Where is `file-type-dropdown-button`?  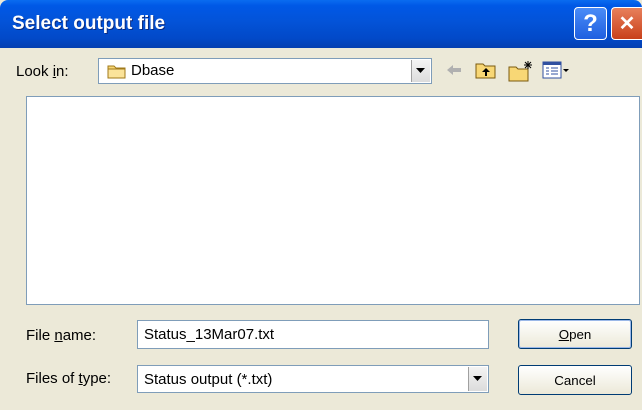 file-type-dropdown-button is located at coordinates (477, 379).